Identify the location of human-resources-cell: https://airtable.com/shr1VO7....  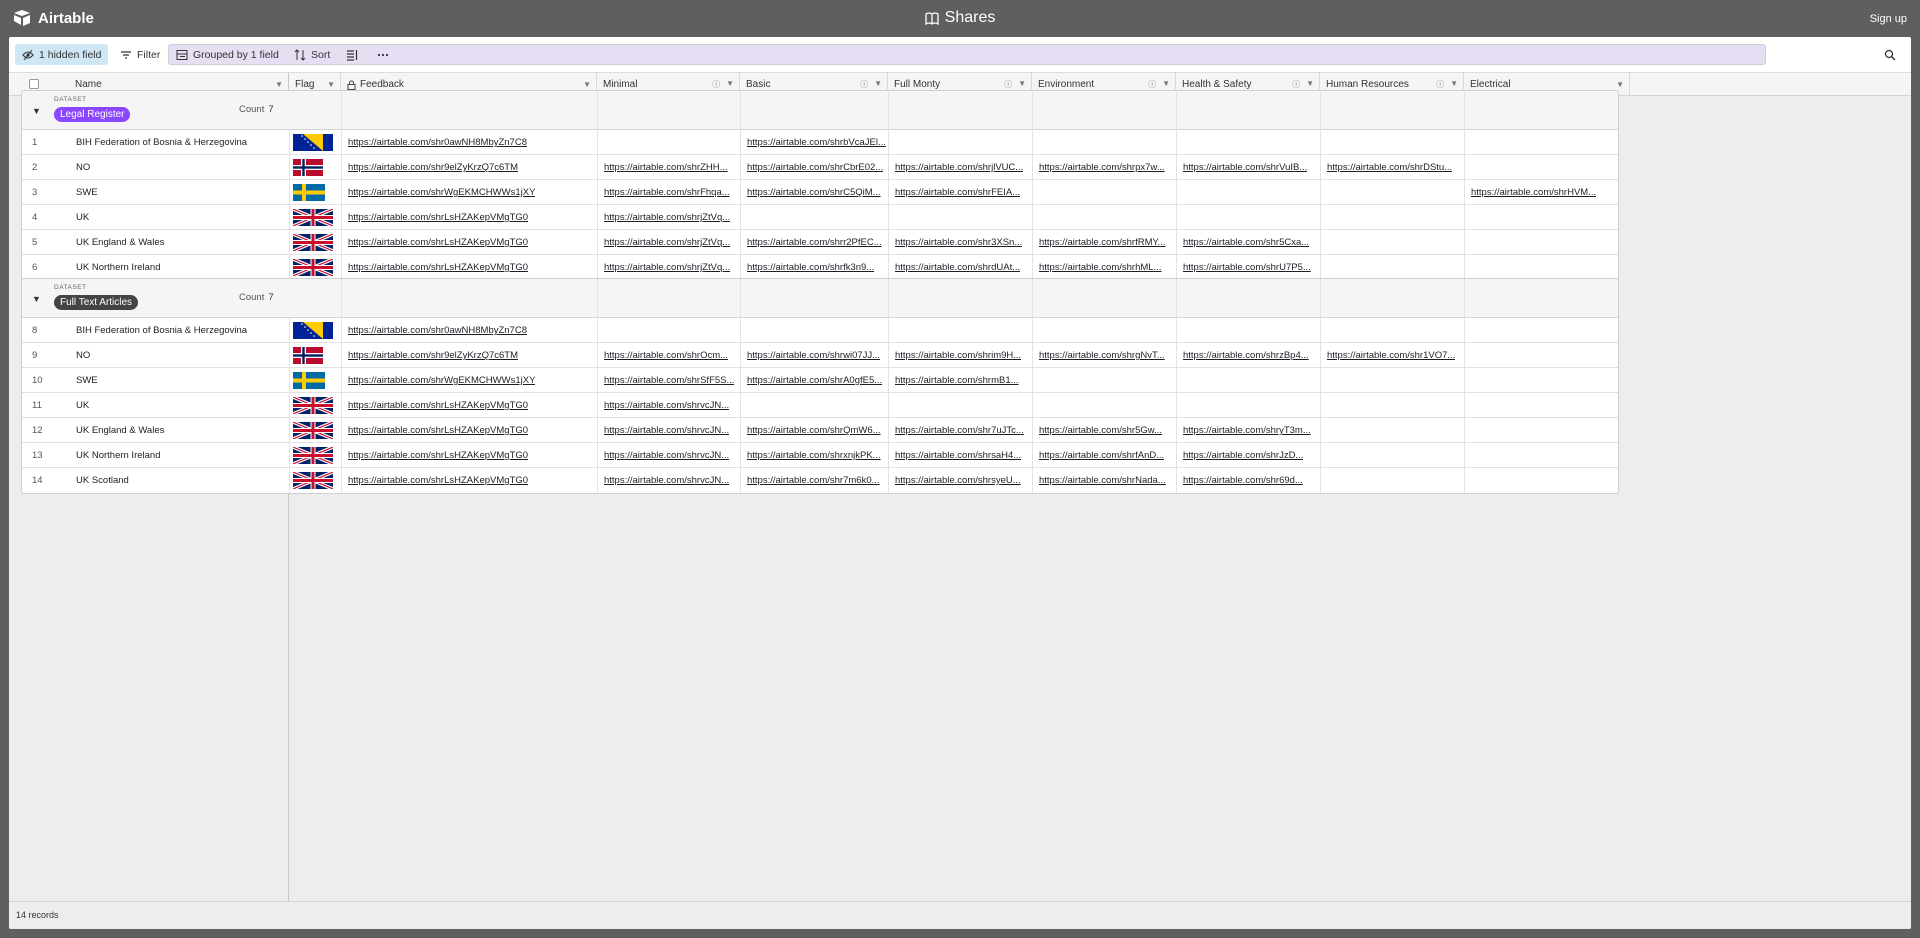
(1393, 355).